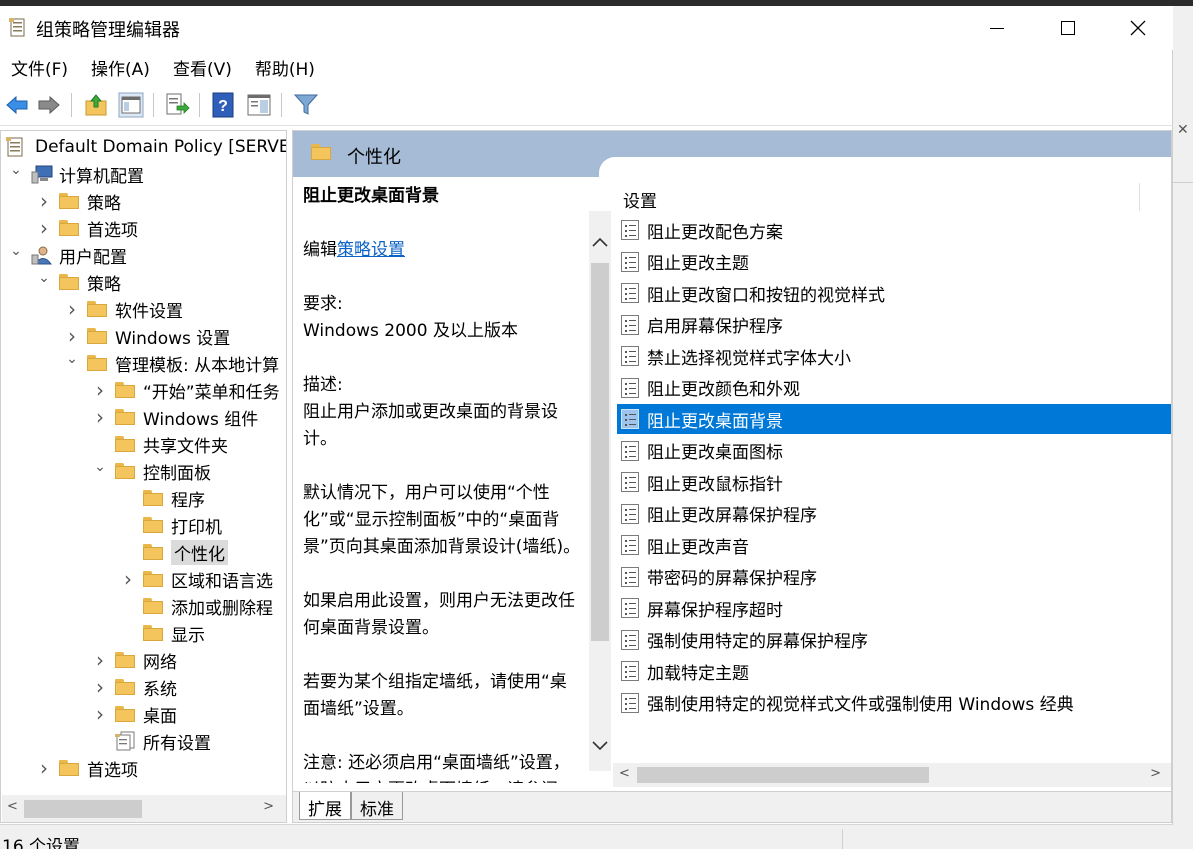 This screenshot has width=1193, height=849. Describe the element at coordinates (199, 552) in the screenshot. I see `tree-item-label: 个性化` at that location.